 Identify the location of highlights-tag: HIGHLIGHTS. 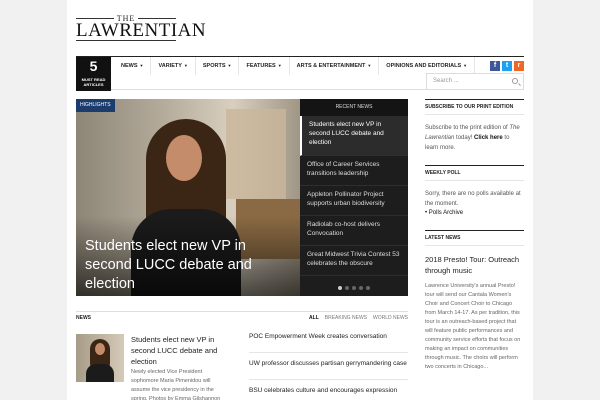
(95, 105).